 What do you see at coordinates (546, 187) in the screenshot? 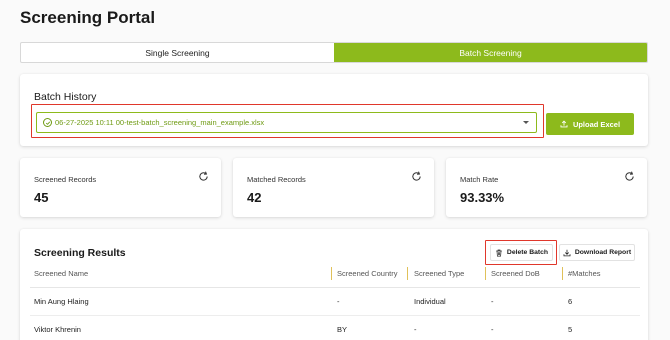
I see `stat-card-match-rate: Match Rate 93.33%` at bounding box center [546, 187].